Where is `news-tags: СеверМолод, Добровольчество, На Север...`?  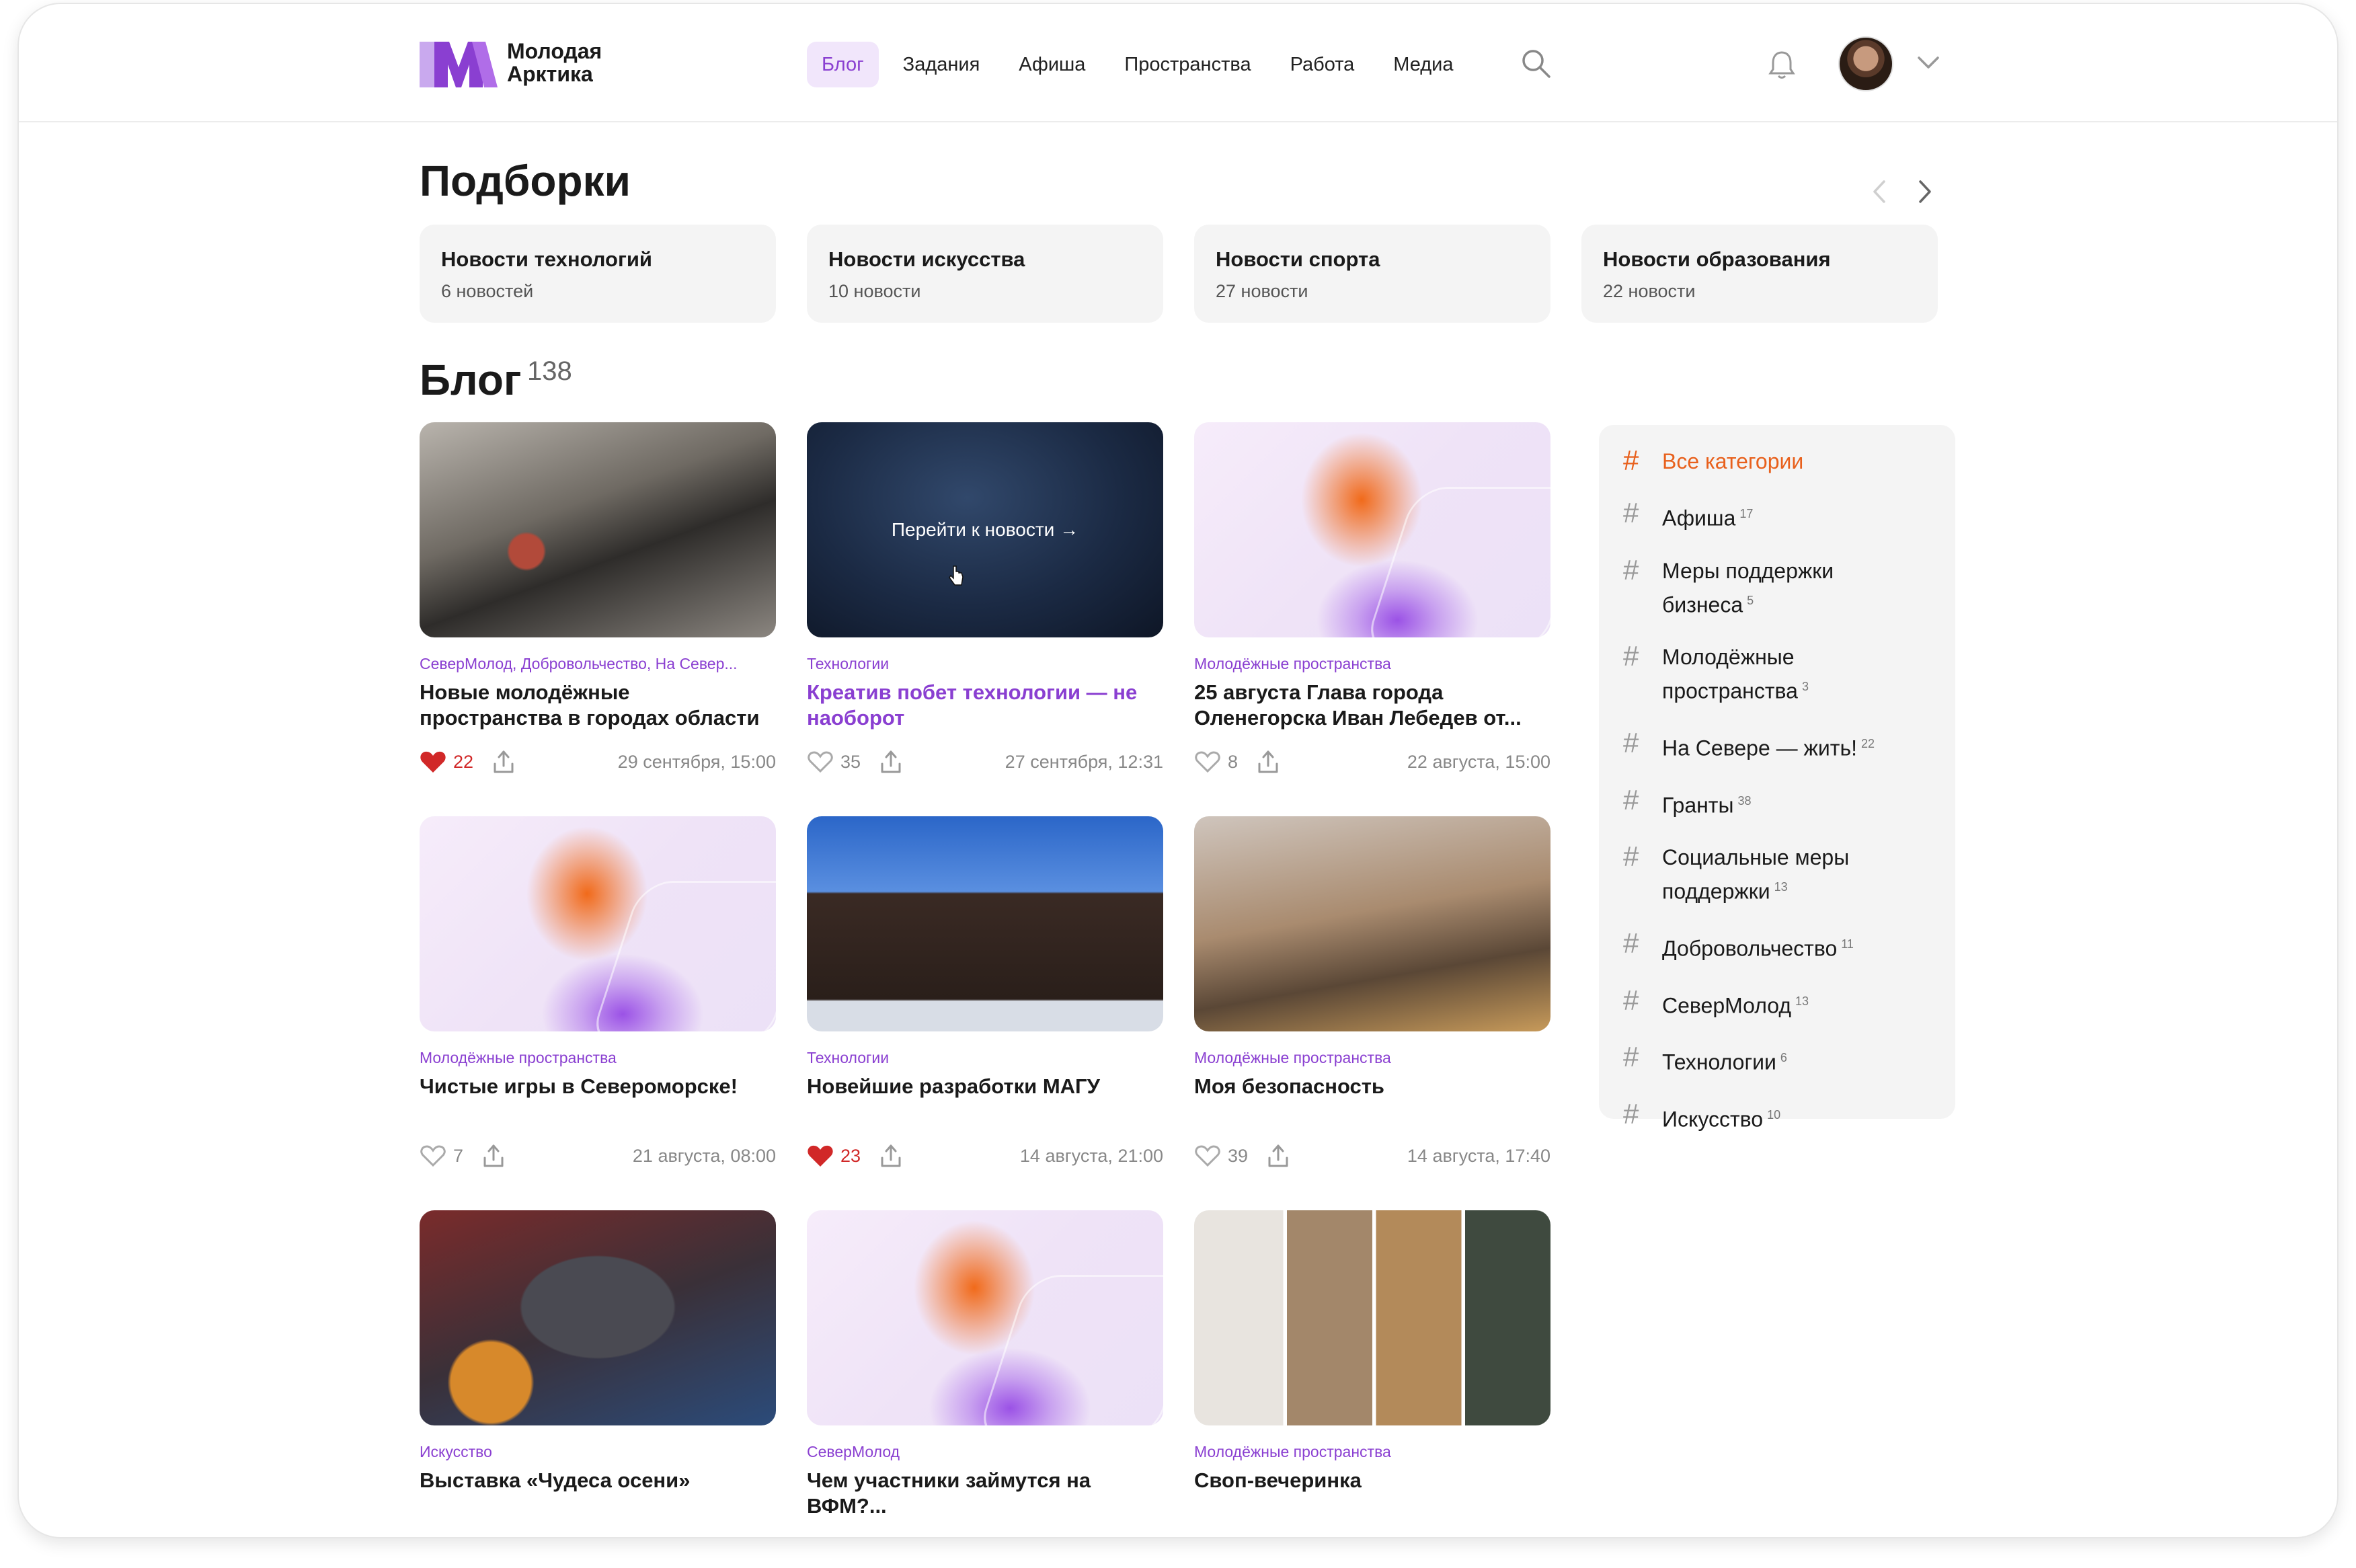
news-tags: СеверМолод, Добровольчество, На Север... is located at coordinates (598, 664).